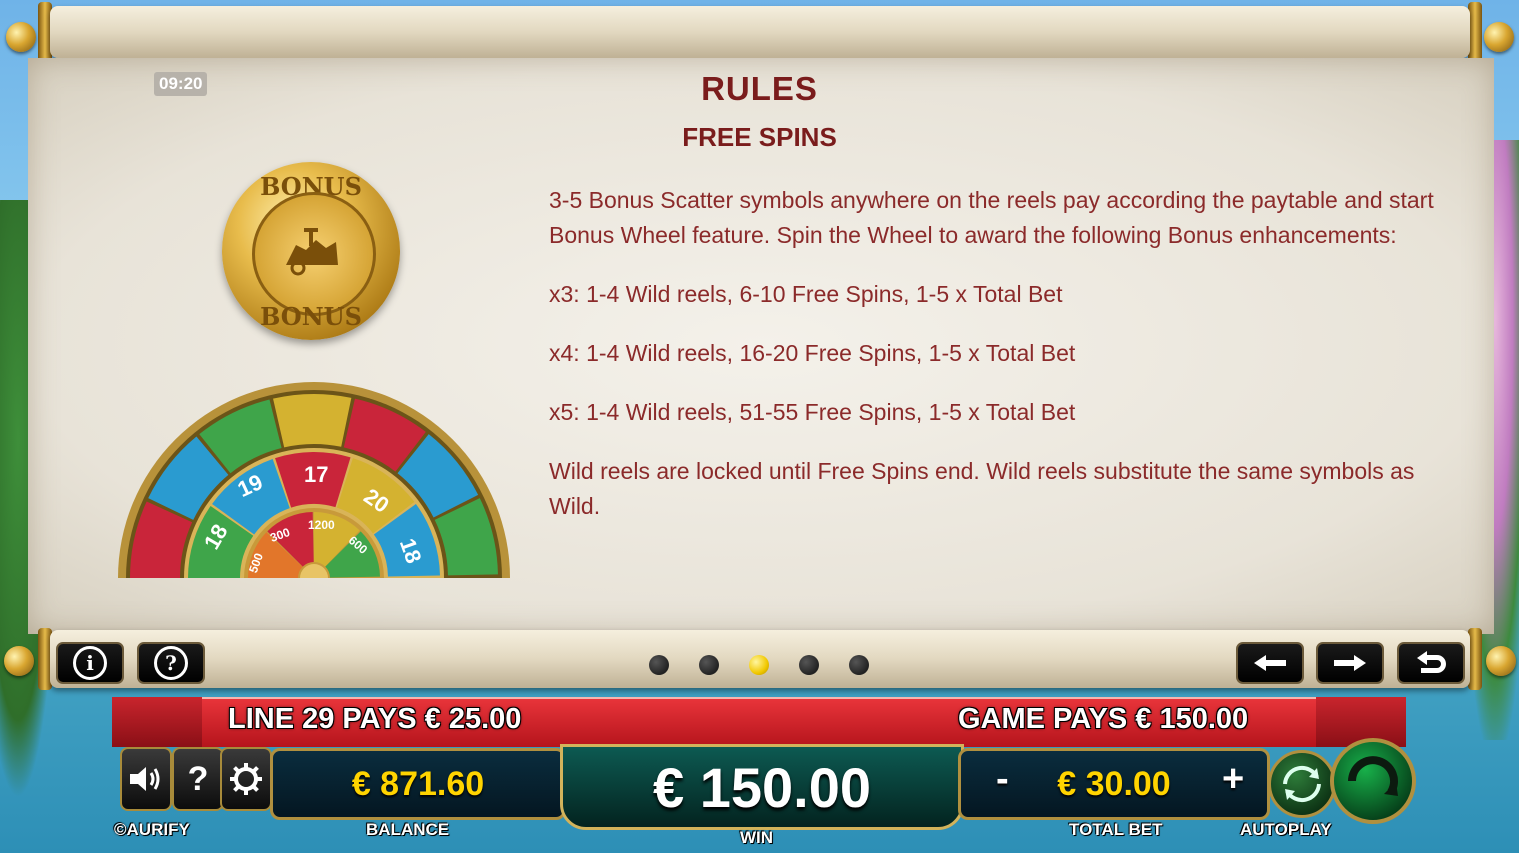  I want to click on scroll-stem-top-right, so click(1475, 33).